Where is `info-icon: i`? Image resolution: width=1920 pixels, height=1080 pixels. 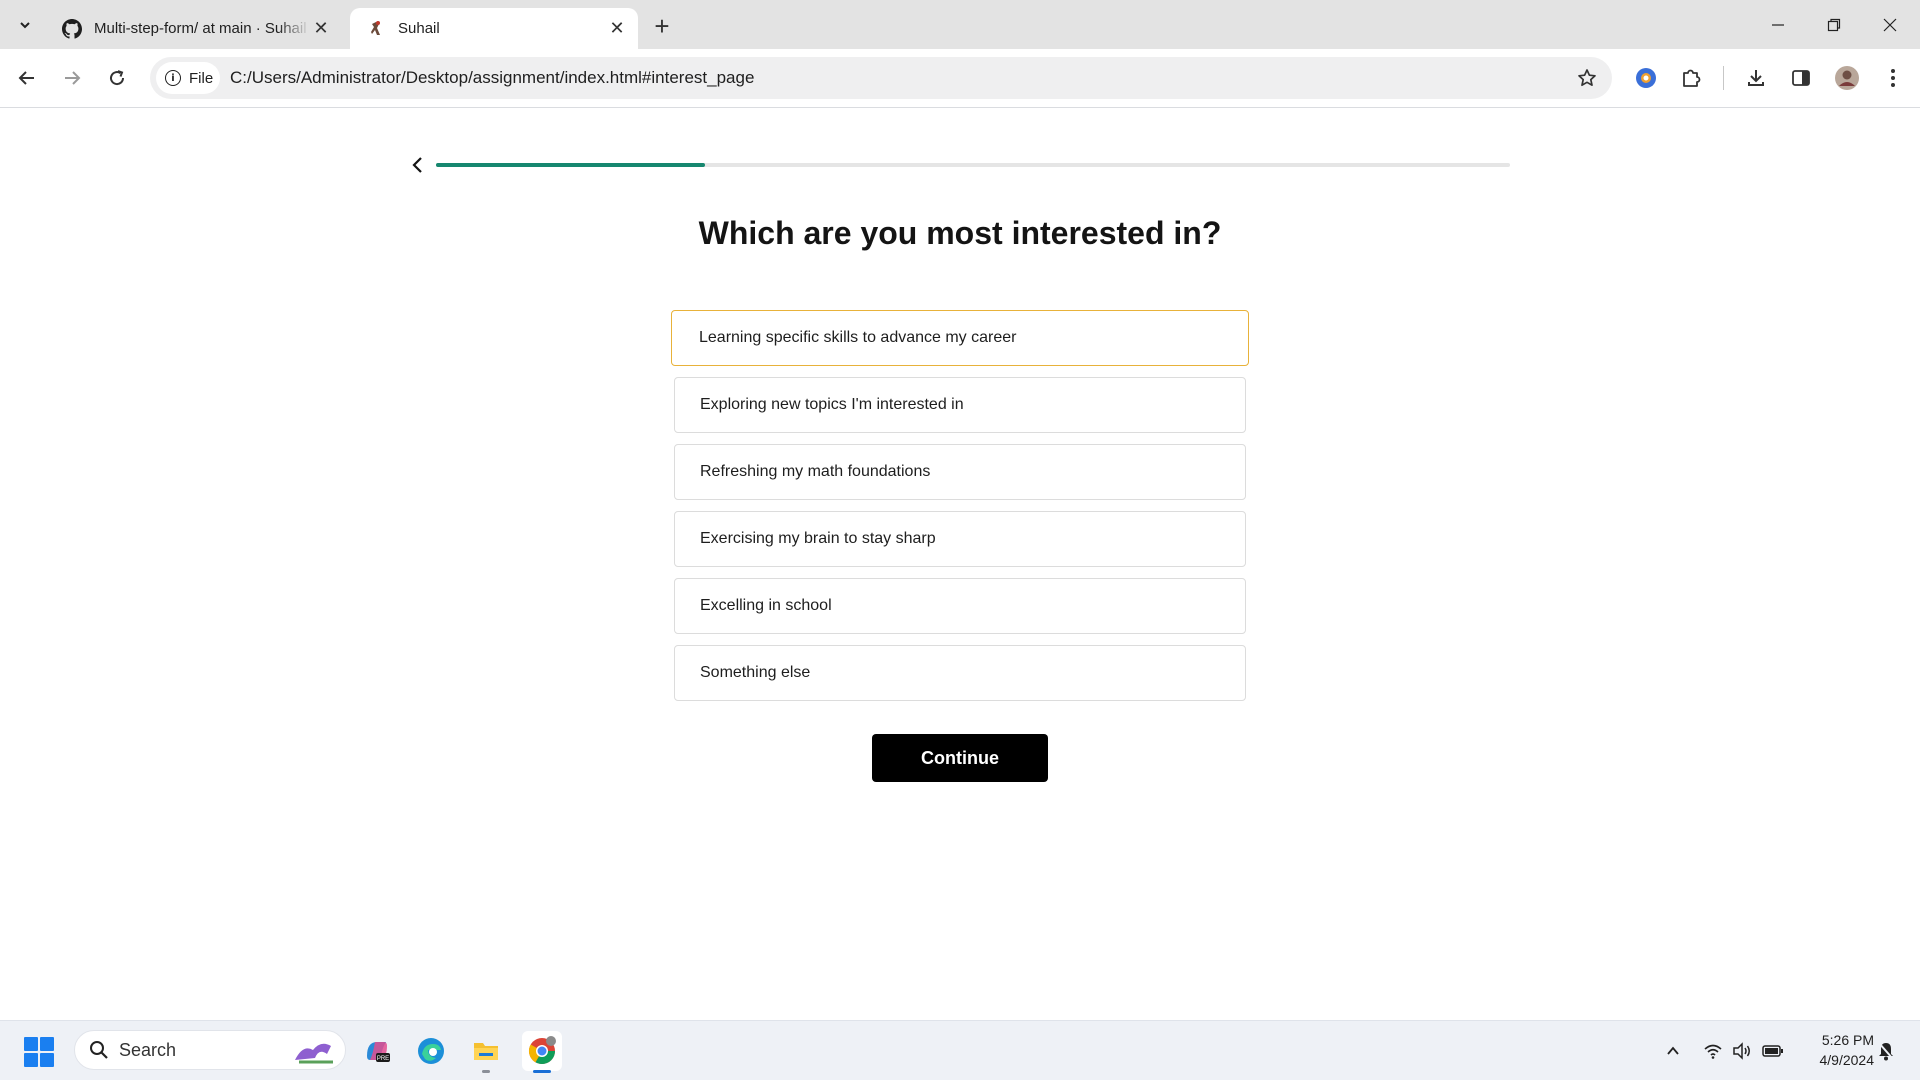 info-icon: i is located at coordinates (173, 78).